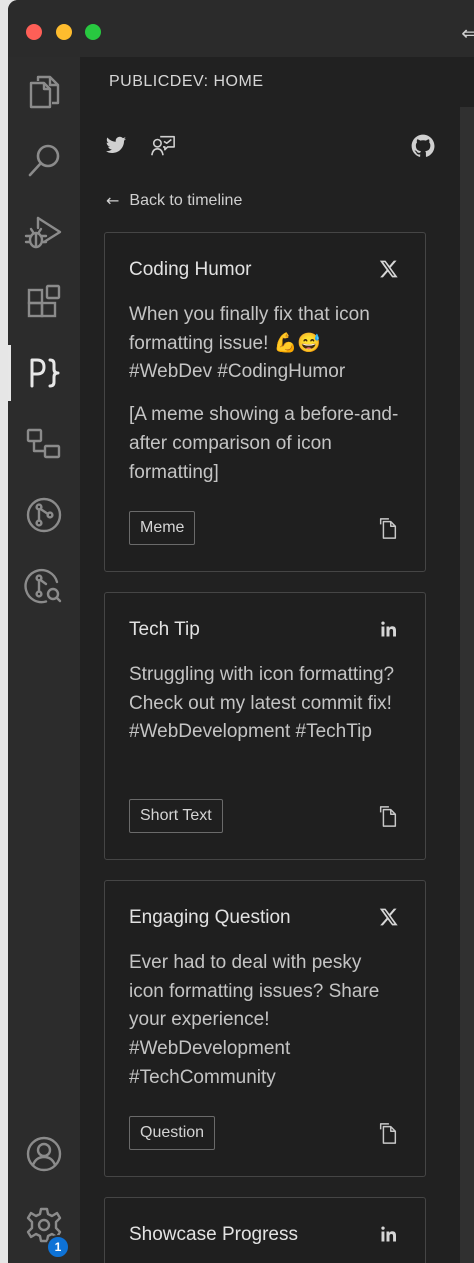 This screenshot has height=1263, width=474. I want to click on title-bar: ⇐, so click(241, 29).